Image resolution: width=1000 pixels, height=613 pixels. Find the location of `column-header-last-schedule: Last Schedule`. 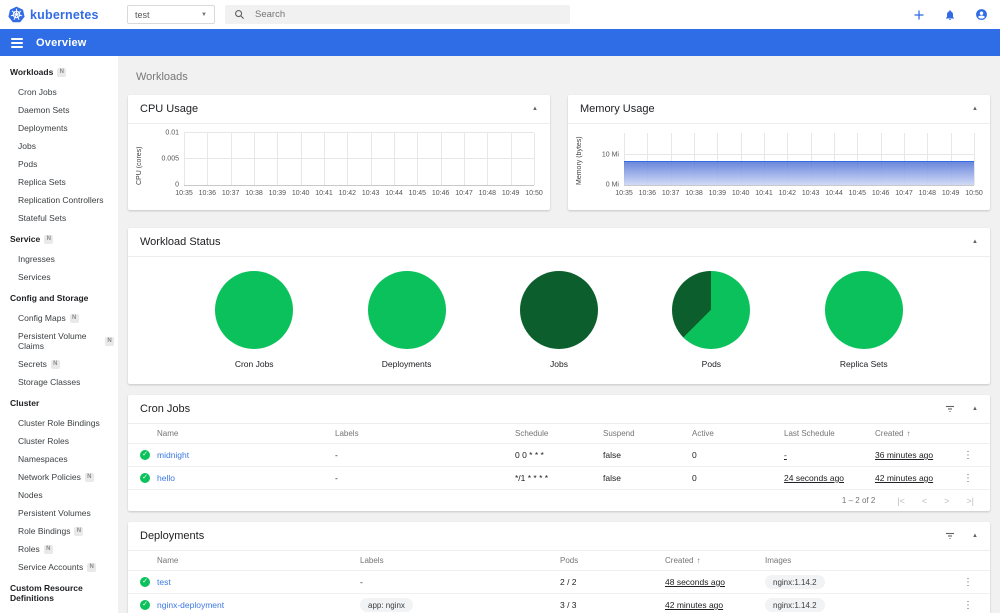

column-header-last-schedule: Last Schedule is located at coordinates (829, 433).